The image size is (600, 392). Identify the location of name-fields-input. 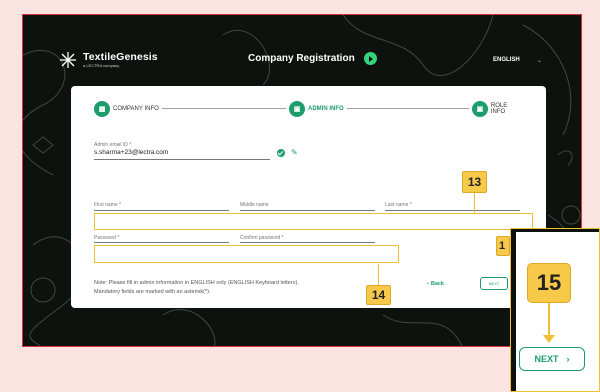
(313, 221).